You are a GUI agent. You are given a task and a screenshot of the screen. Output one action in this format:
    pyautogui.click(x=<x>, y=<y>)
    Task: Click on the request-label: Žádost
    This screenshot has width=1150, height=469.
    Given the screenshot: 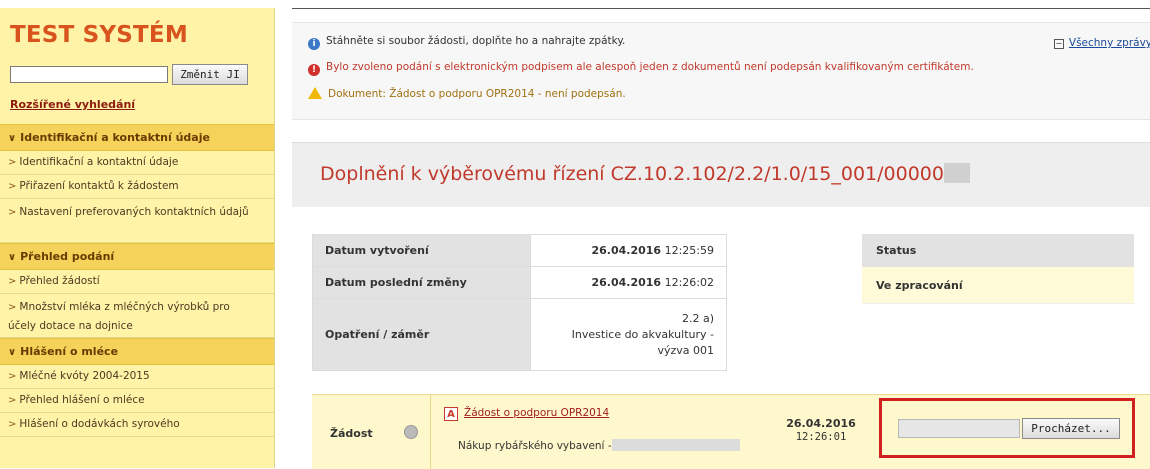 What is the action you would take?
    pyautogui.click(x=351, y=433)
    